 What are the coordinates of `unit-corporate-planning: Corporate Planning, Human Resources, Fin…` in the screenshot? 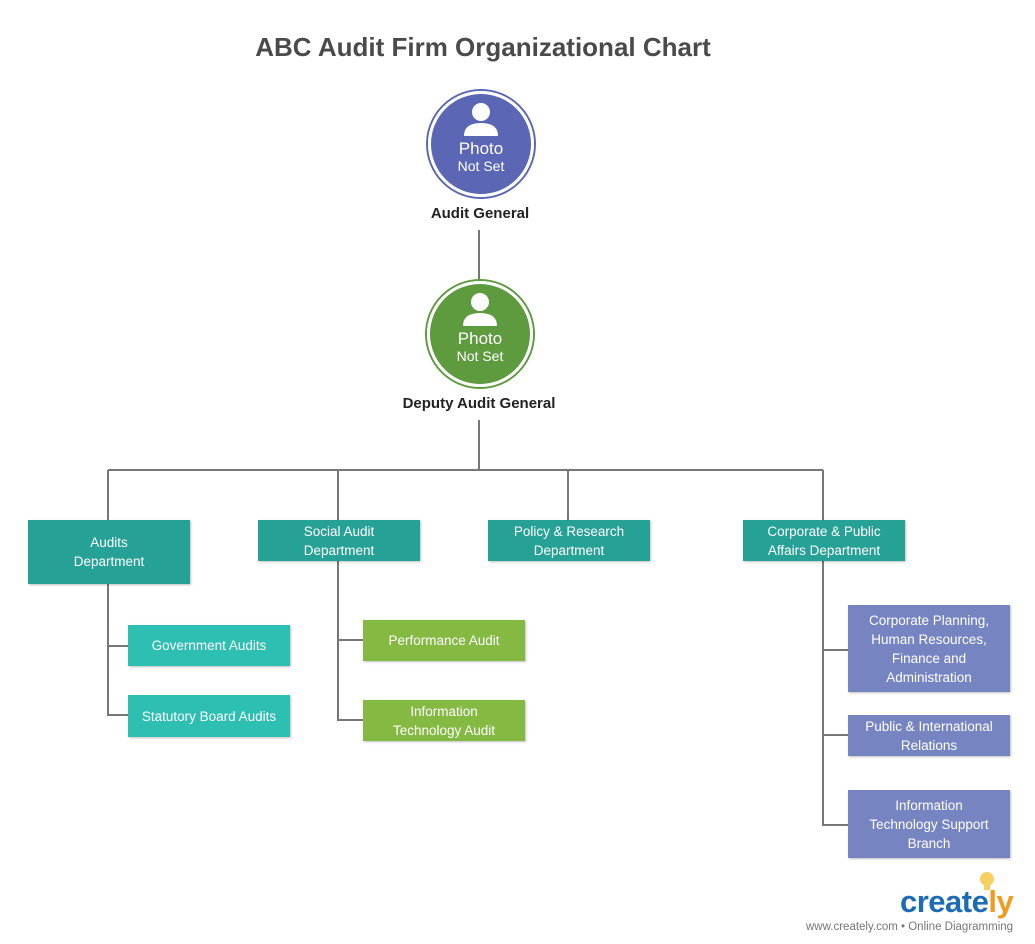 It's located at (929, 648).